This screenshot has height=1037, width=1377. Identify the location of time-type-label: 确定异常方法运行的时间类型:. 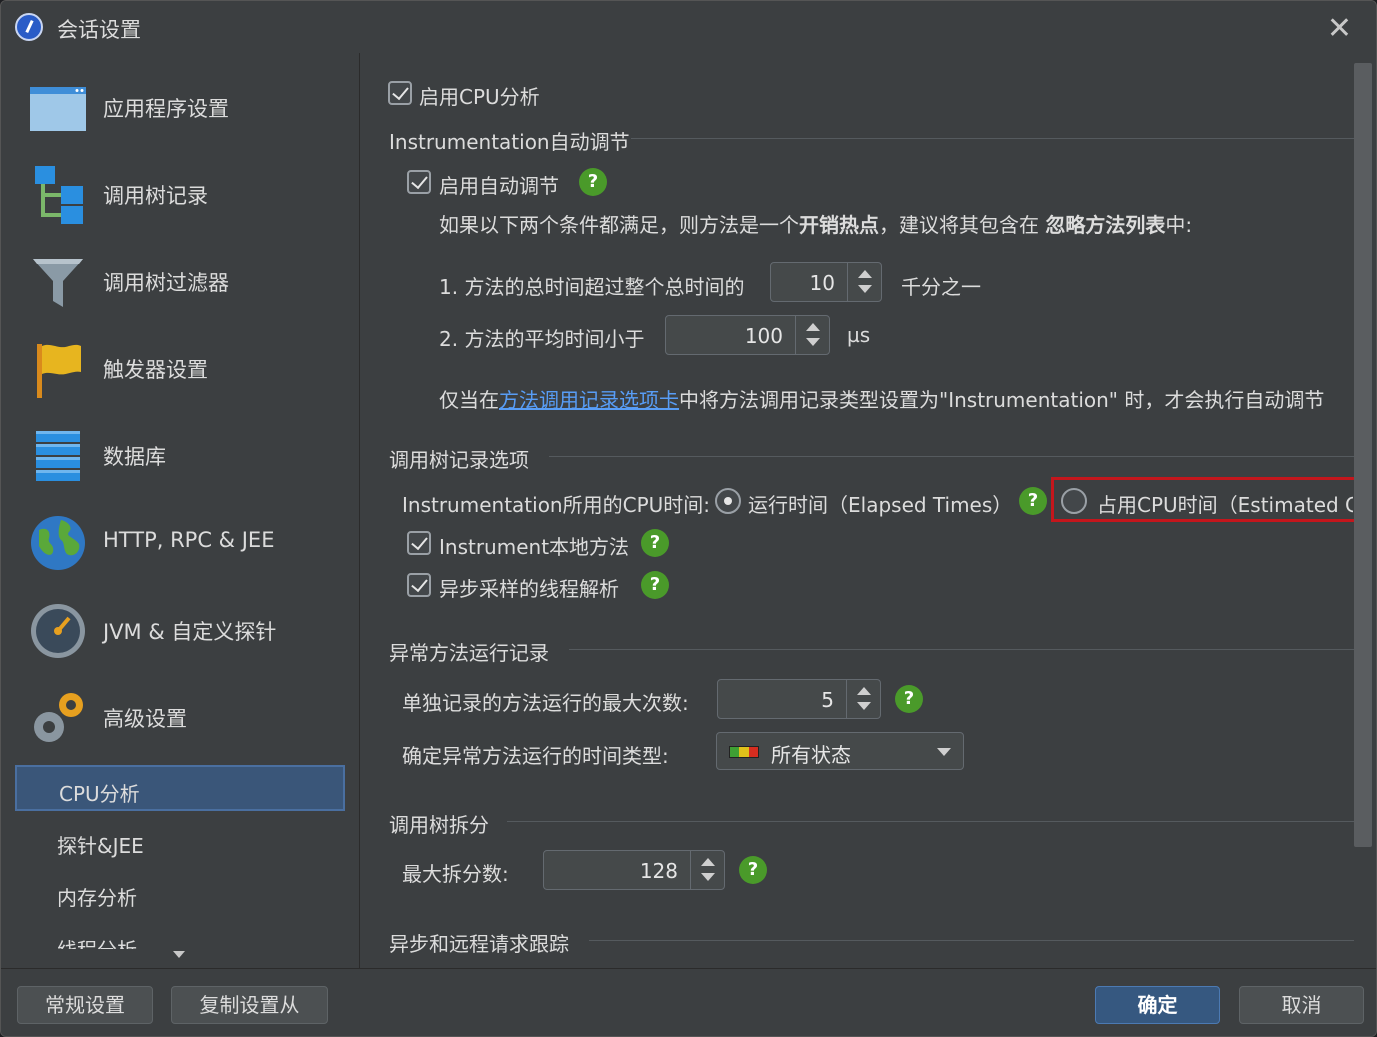
(535, 756).